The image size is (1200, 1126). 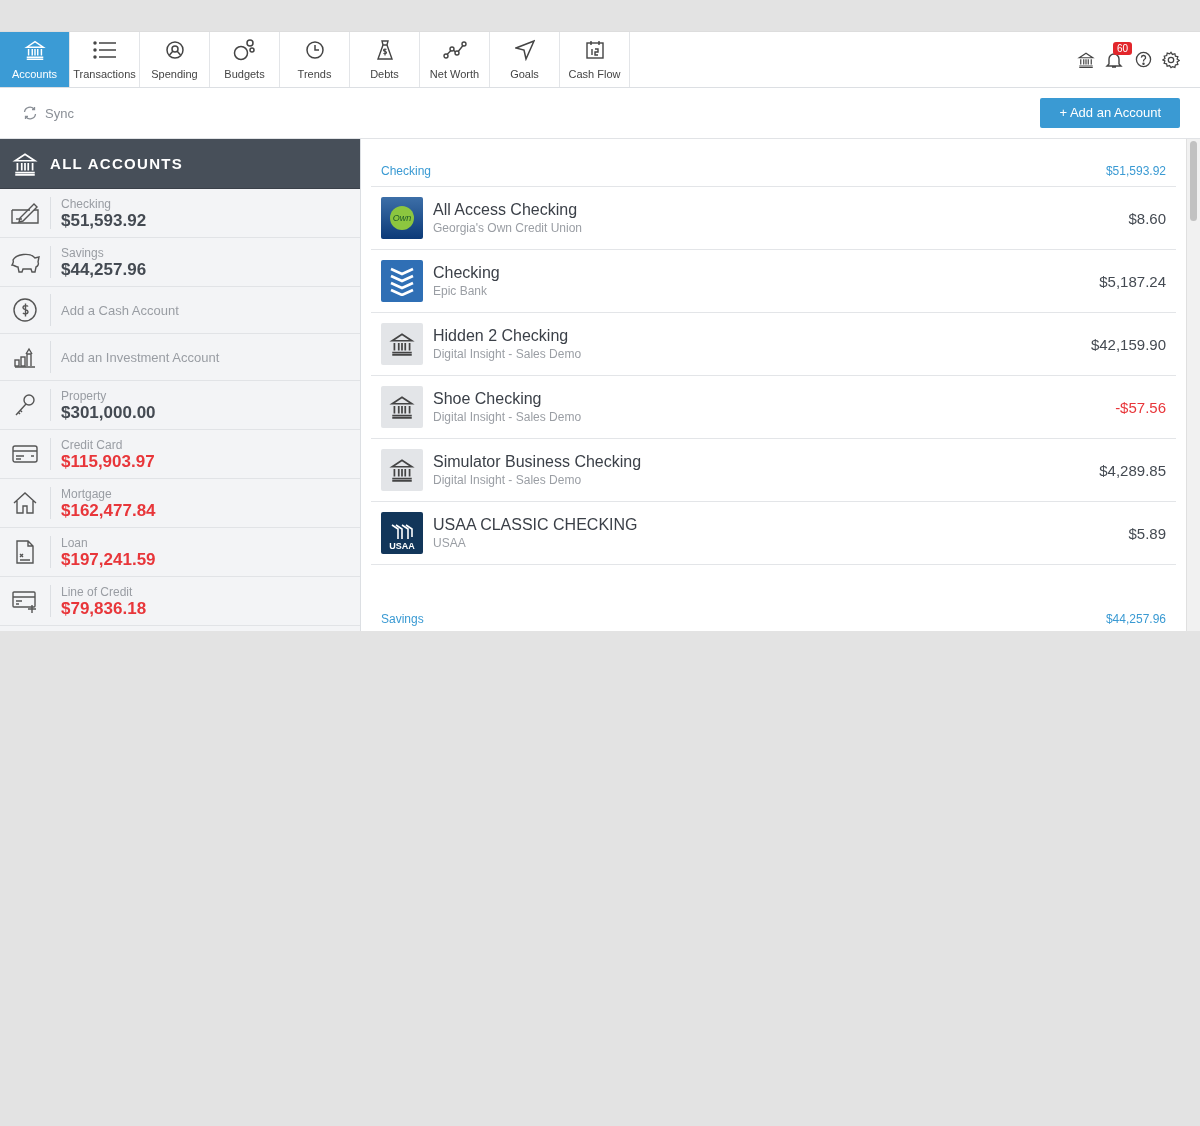 What do you see at coordinates (180, 454) in the screenshot?
I see `account-category: Credit Card $115,903.97` at bounding box center [180, 454].